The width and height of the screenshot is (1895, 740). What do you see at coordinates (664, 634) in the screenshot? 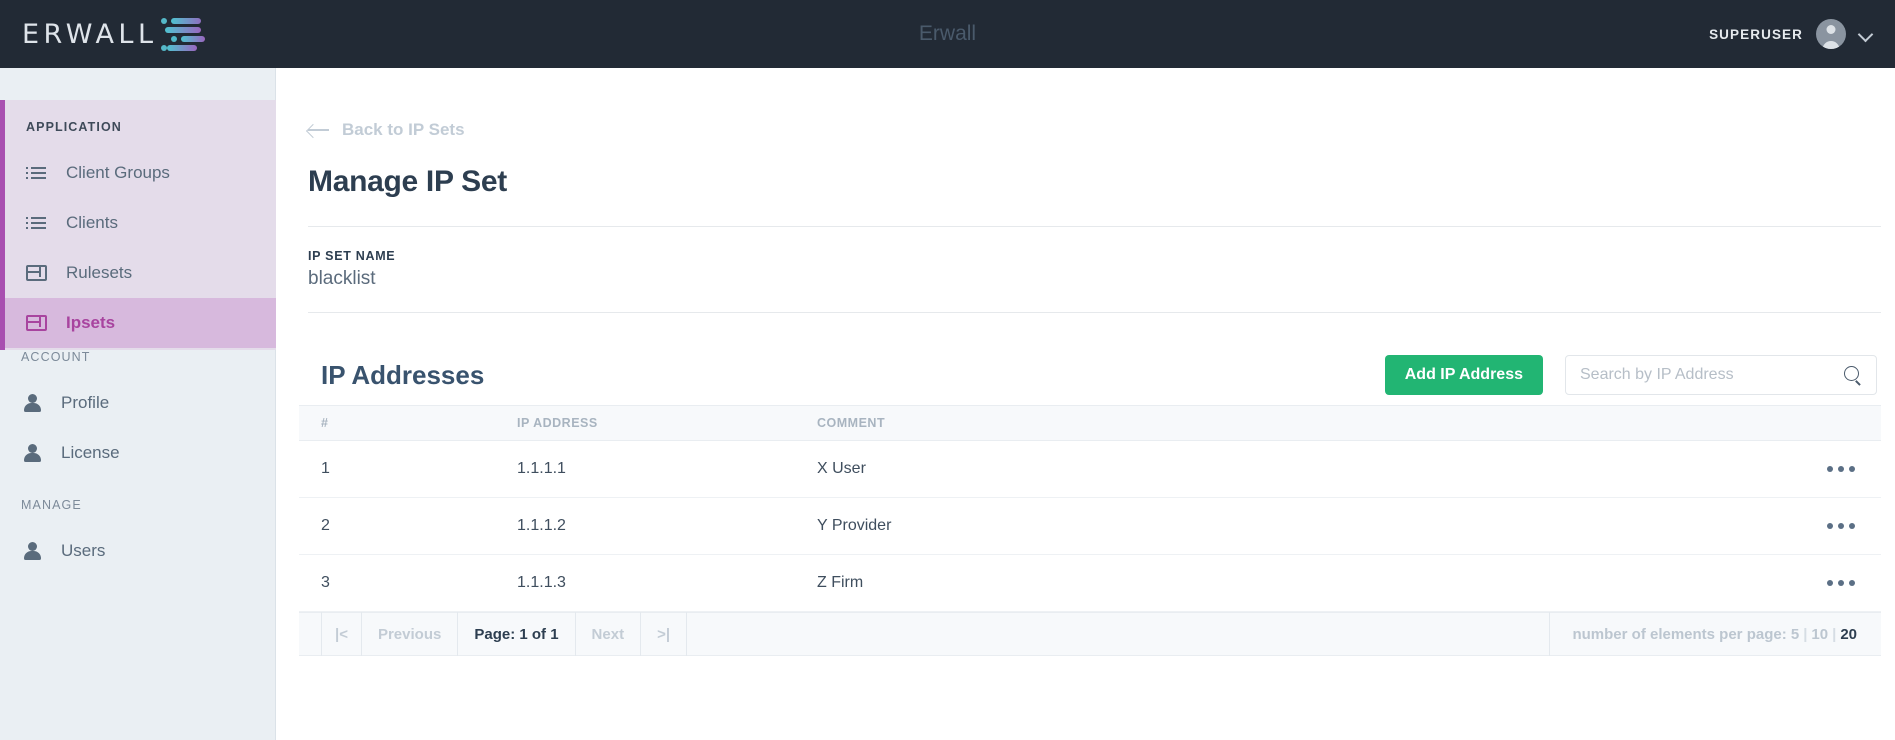
I see `pagination-last-button: >|` at bounding box center [664, 634].